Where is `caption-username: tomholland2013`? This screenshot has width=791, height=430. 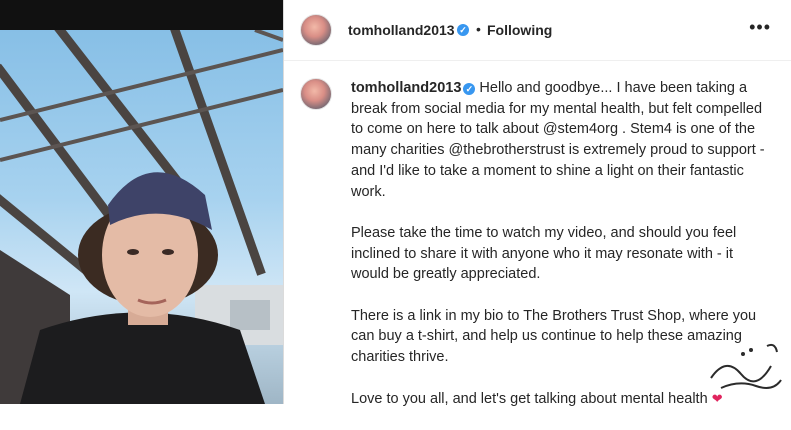 caption-username: tomholland2013 is located at coordinates (406, 88).